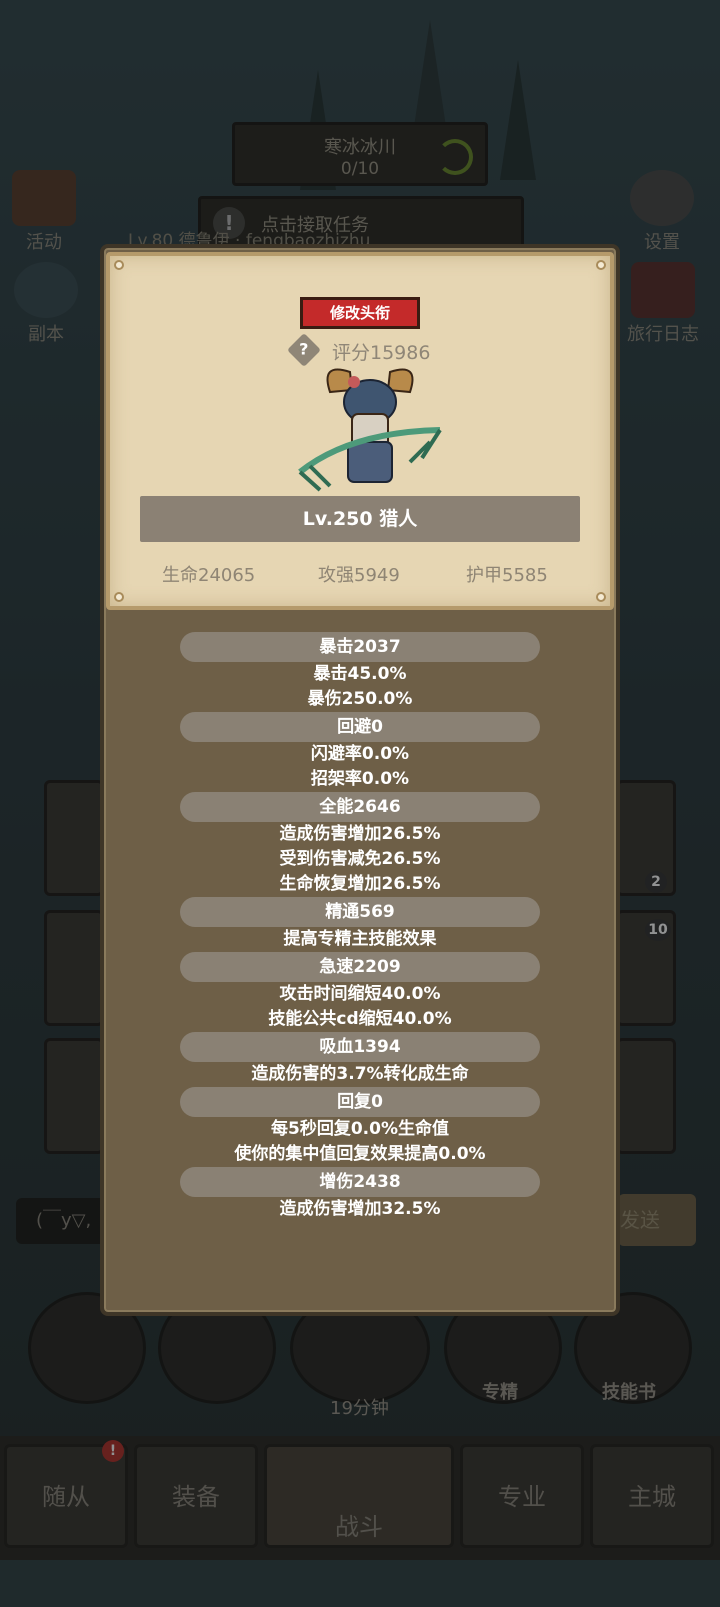 The image size is (720, 1607). I want to click on attribute-line: 造成伤害的3.7%转化成生命, so click(360, 1074).